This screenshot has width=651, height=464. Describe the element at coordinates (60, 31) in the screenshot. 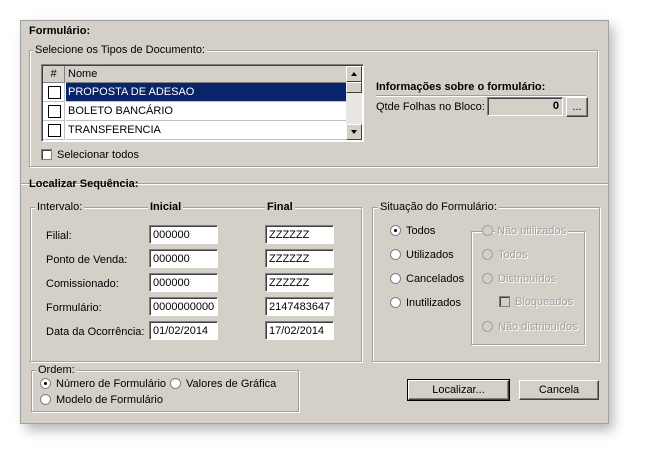

I see `formulario-title: Formulário:` at that location.